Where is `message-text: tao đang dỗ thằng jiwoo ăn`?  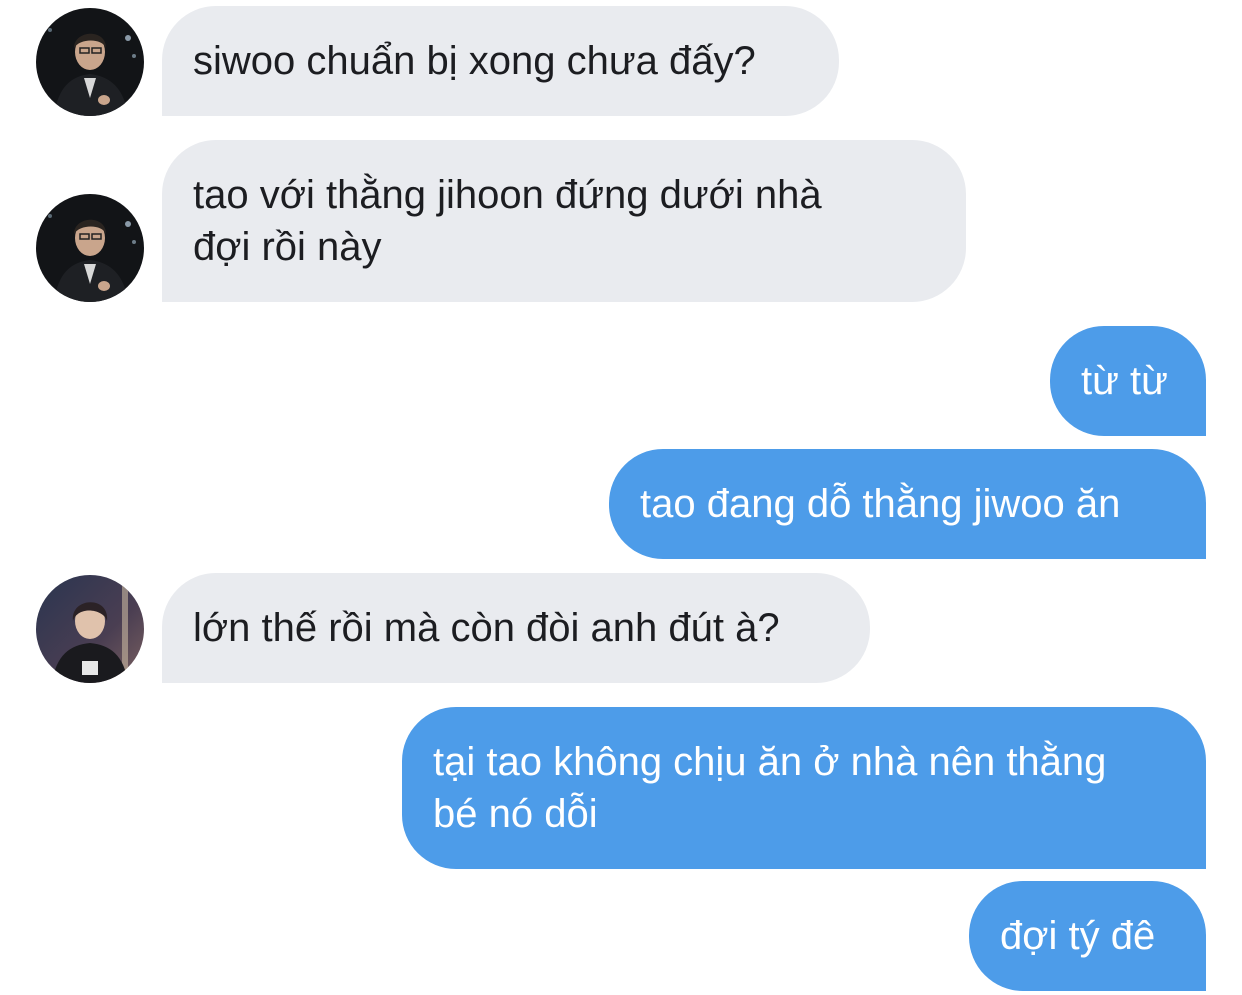 message-text: tao đang dỗ thằng jiwoo ăn is located at coordinates (880, 504).